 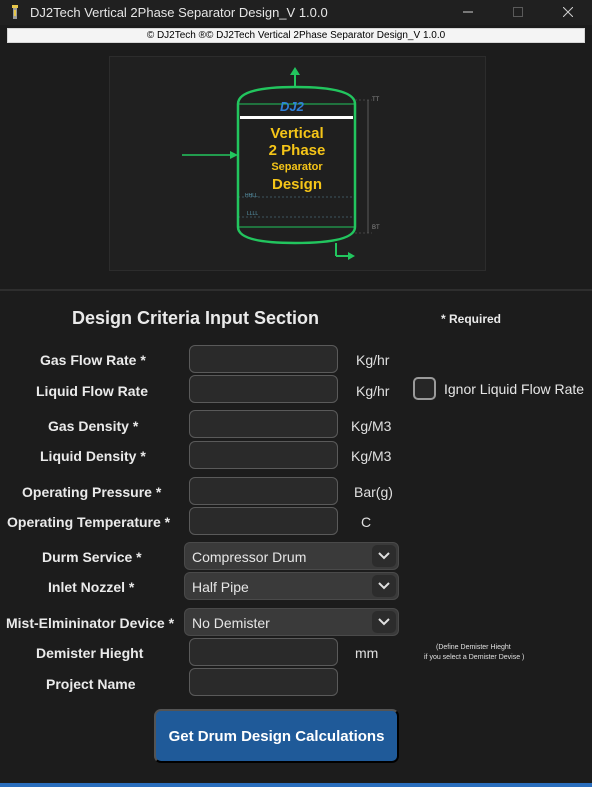 What do you see at coordinates (92, 492) in the screenshot?
I see `operating-pressure-label: Operating Pressure *` at bounding box center [92, 492].